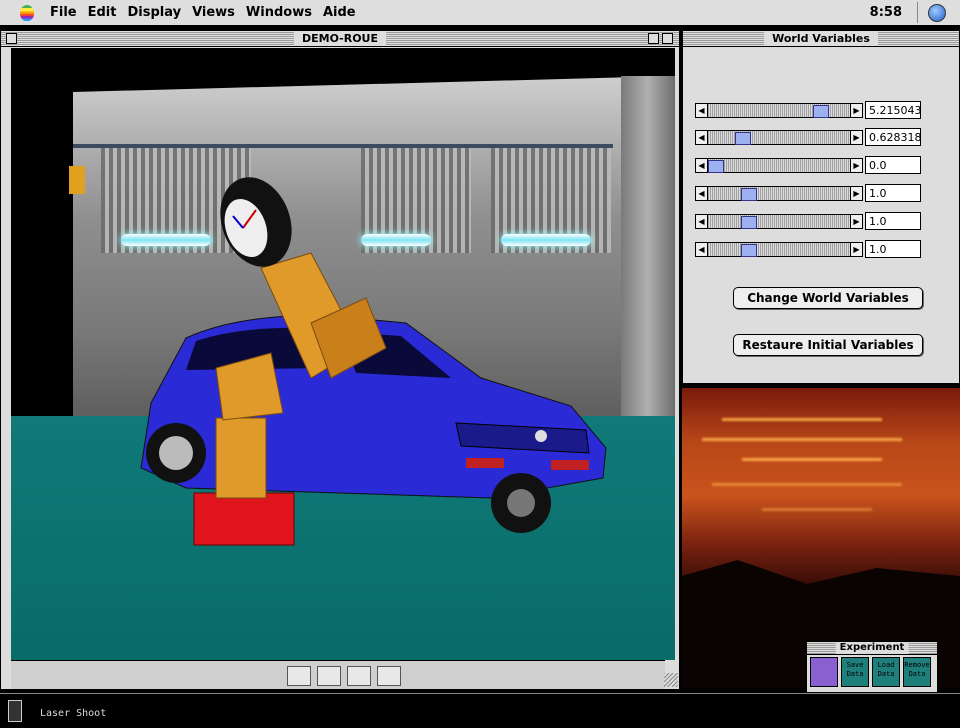 This screenshot has height=728, width=960. I want to click on collapse-box-icon, so click(653, 38).